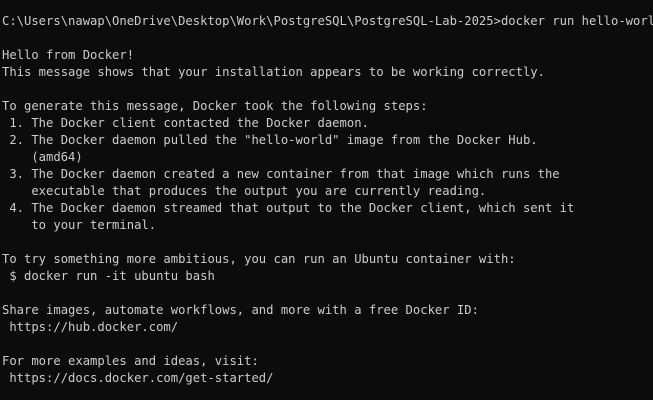  What do you see at coordinates (108, 276) in the screenshot?
I see `output-line: $ docker run -it ubuntu bash` at bounding box center [108, 276].